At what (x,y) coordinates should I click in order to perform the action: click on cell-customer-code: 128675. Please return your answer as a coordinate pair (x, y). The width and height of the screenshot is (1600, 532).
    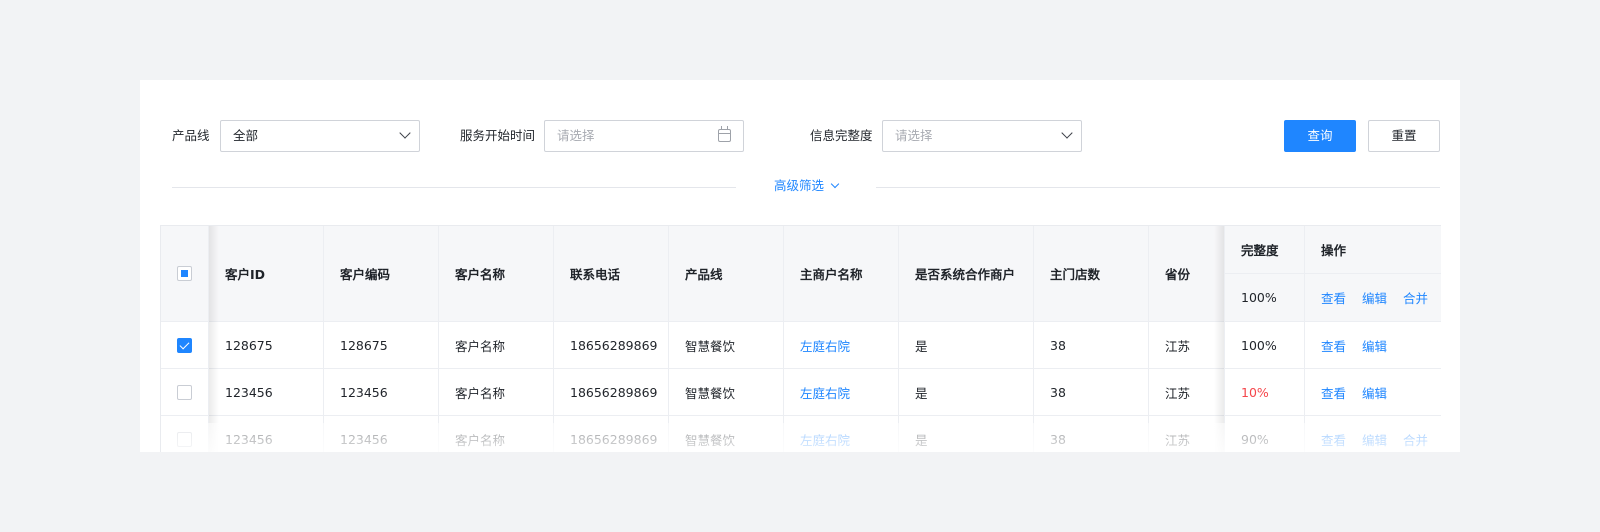
    Looking at the image, I should click on (381, 345).